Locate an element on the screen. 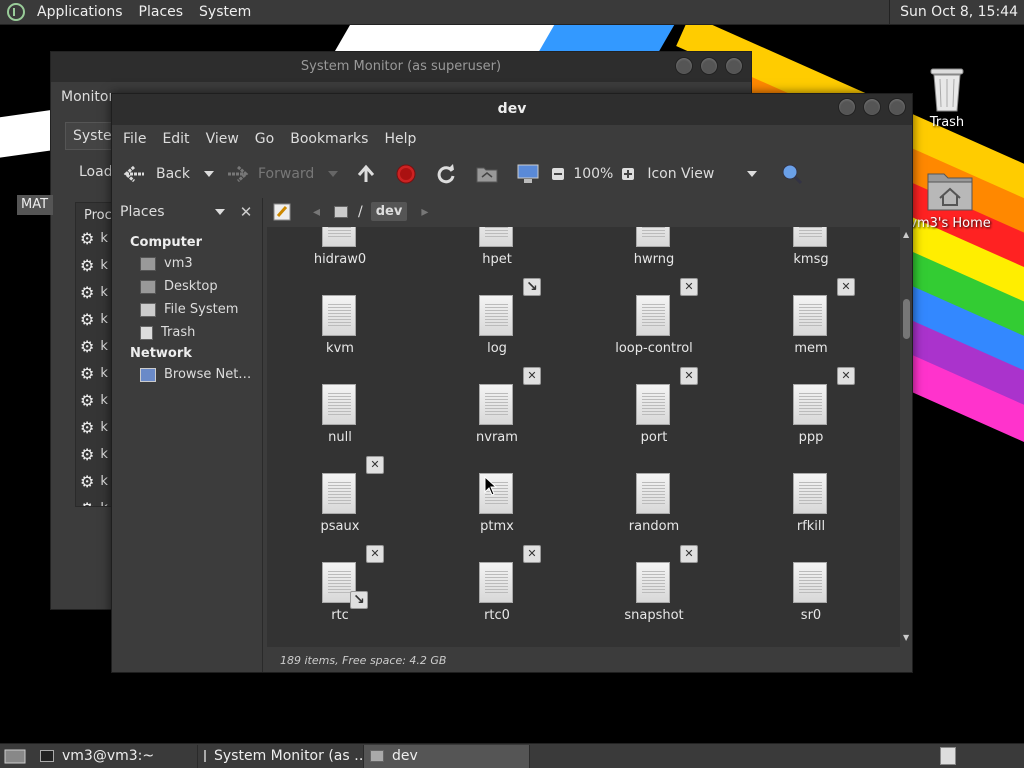 The height and width of the screenshot is (768, 1024). menu-view: View is located at coordinates (222, 139).